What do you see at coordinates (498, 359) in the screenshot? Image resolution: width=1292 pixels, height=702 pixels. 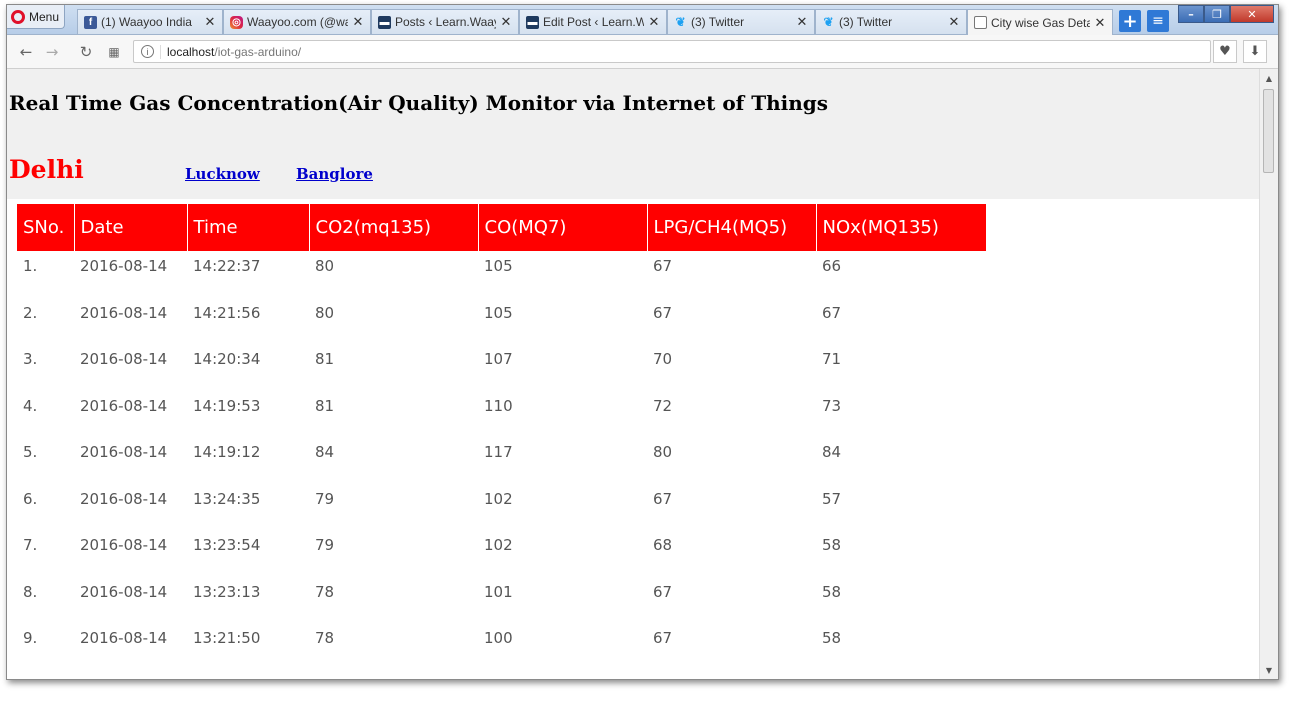 I see `cell-co: 107` at bounding box center [498, 359].